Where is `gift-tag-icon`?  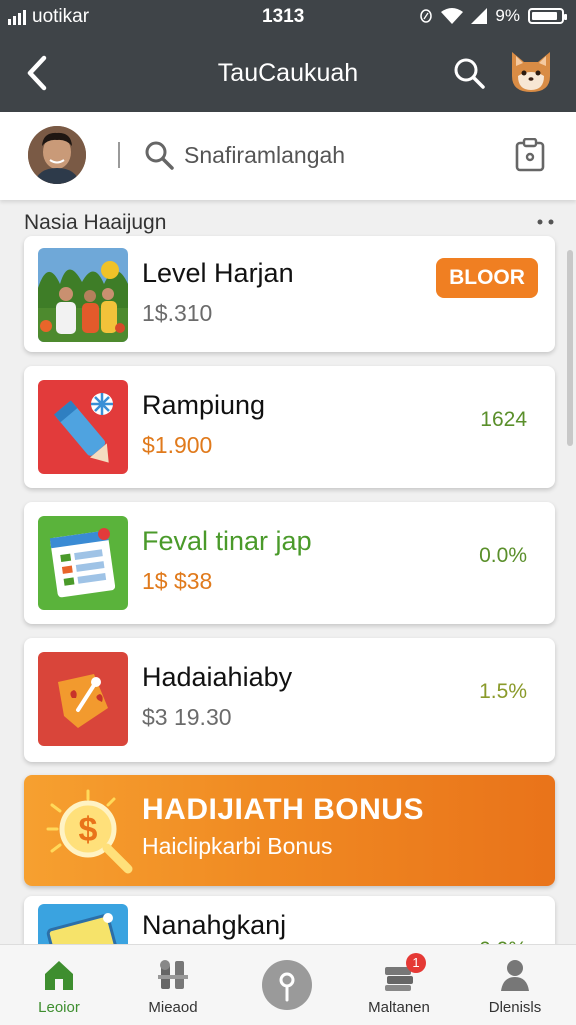 gift-tag-icon is located at coordinates (83, 699).